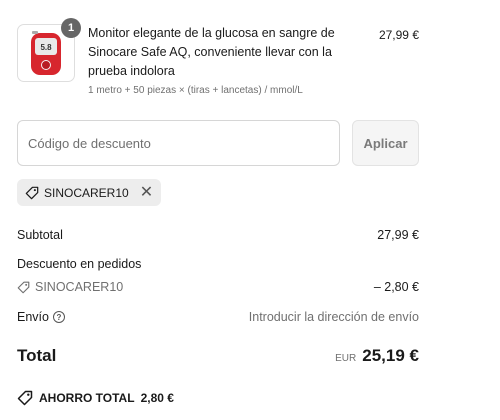 Image resolution: width=500 pixels, height=420 pixels. What do you see at coordinates (333, 317) in the screenshot?
I see `shipping-value: Introducir la dirección de envío` at bounding box center [333, 317].